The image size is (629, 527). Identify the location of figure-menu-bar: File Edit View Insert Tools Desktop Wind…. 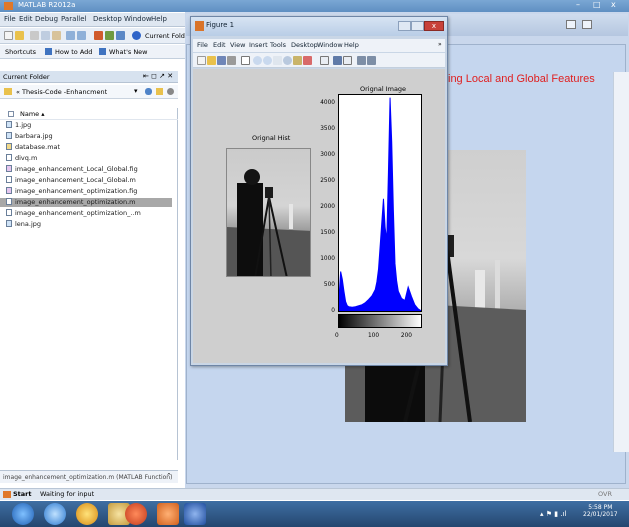
(319, 45).